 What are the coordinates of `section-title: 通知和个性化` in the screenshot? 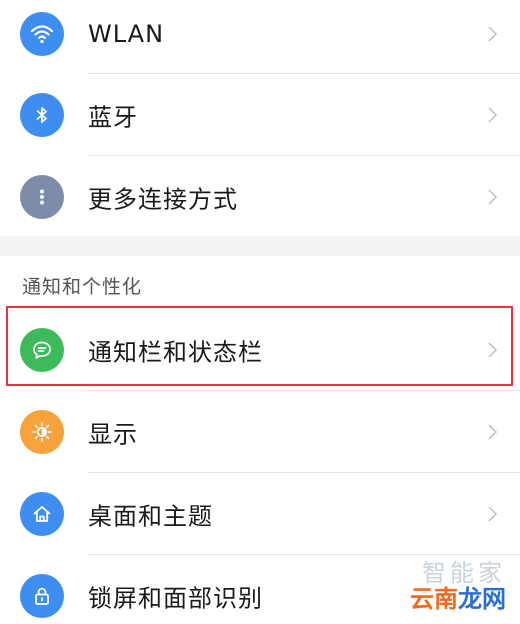 It's located at (82, 287).